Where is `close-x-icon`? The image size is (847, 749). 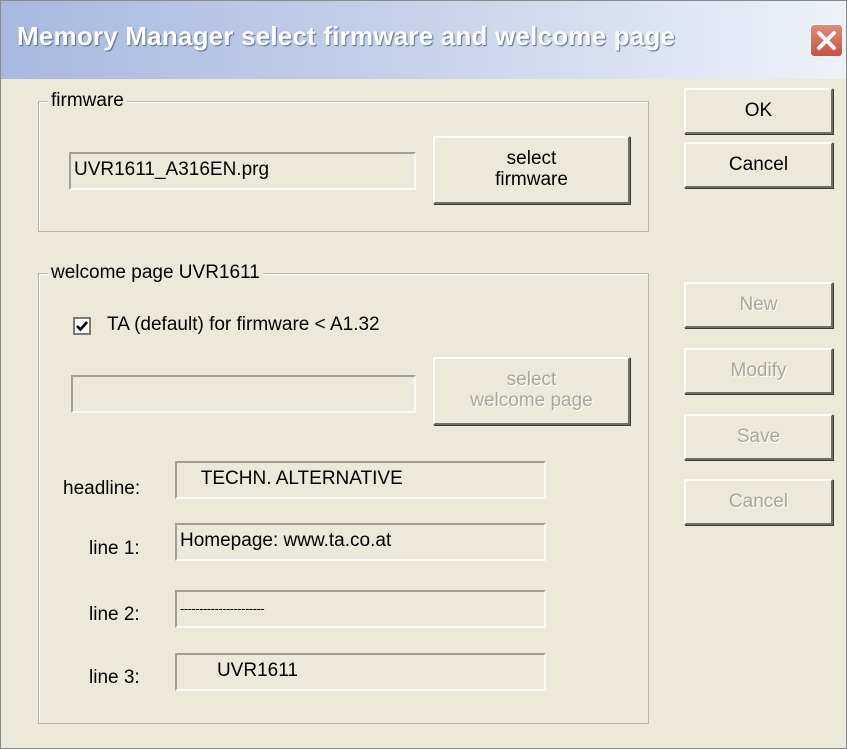 close-x-icon is located at coordinates (826, 40).